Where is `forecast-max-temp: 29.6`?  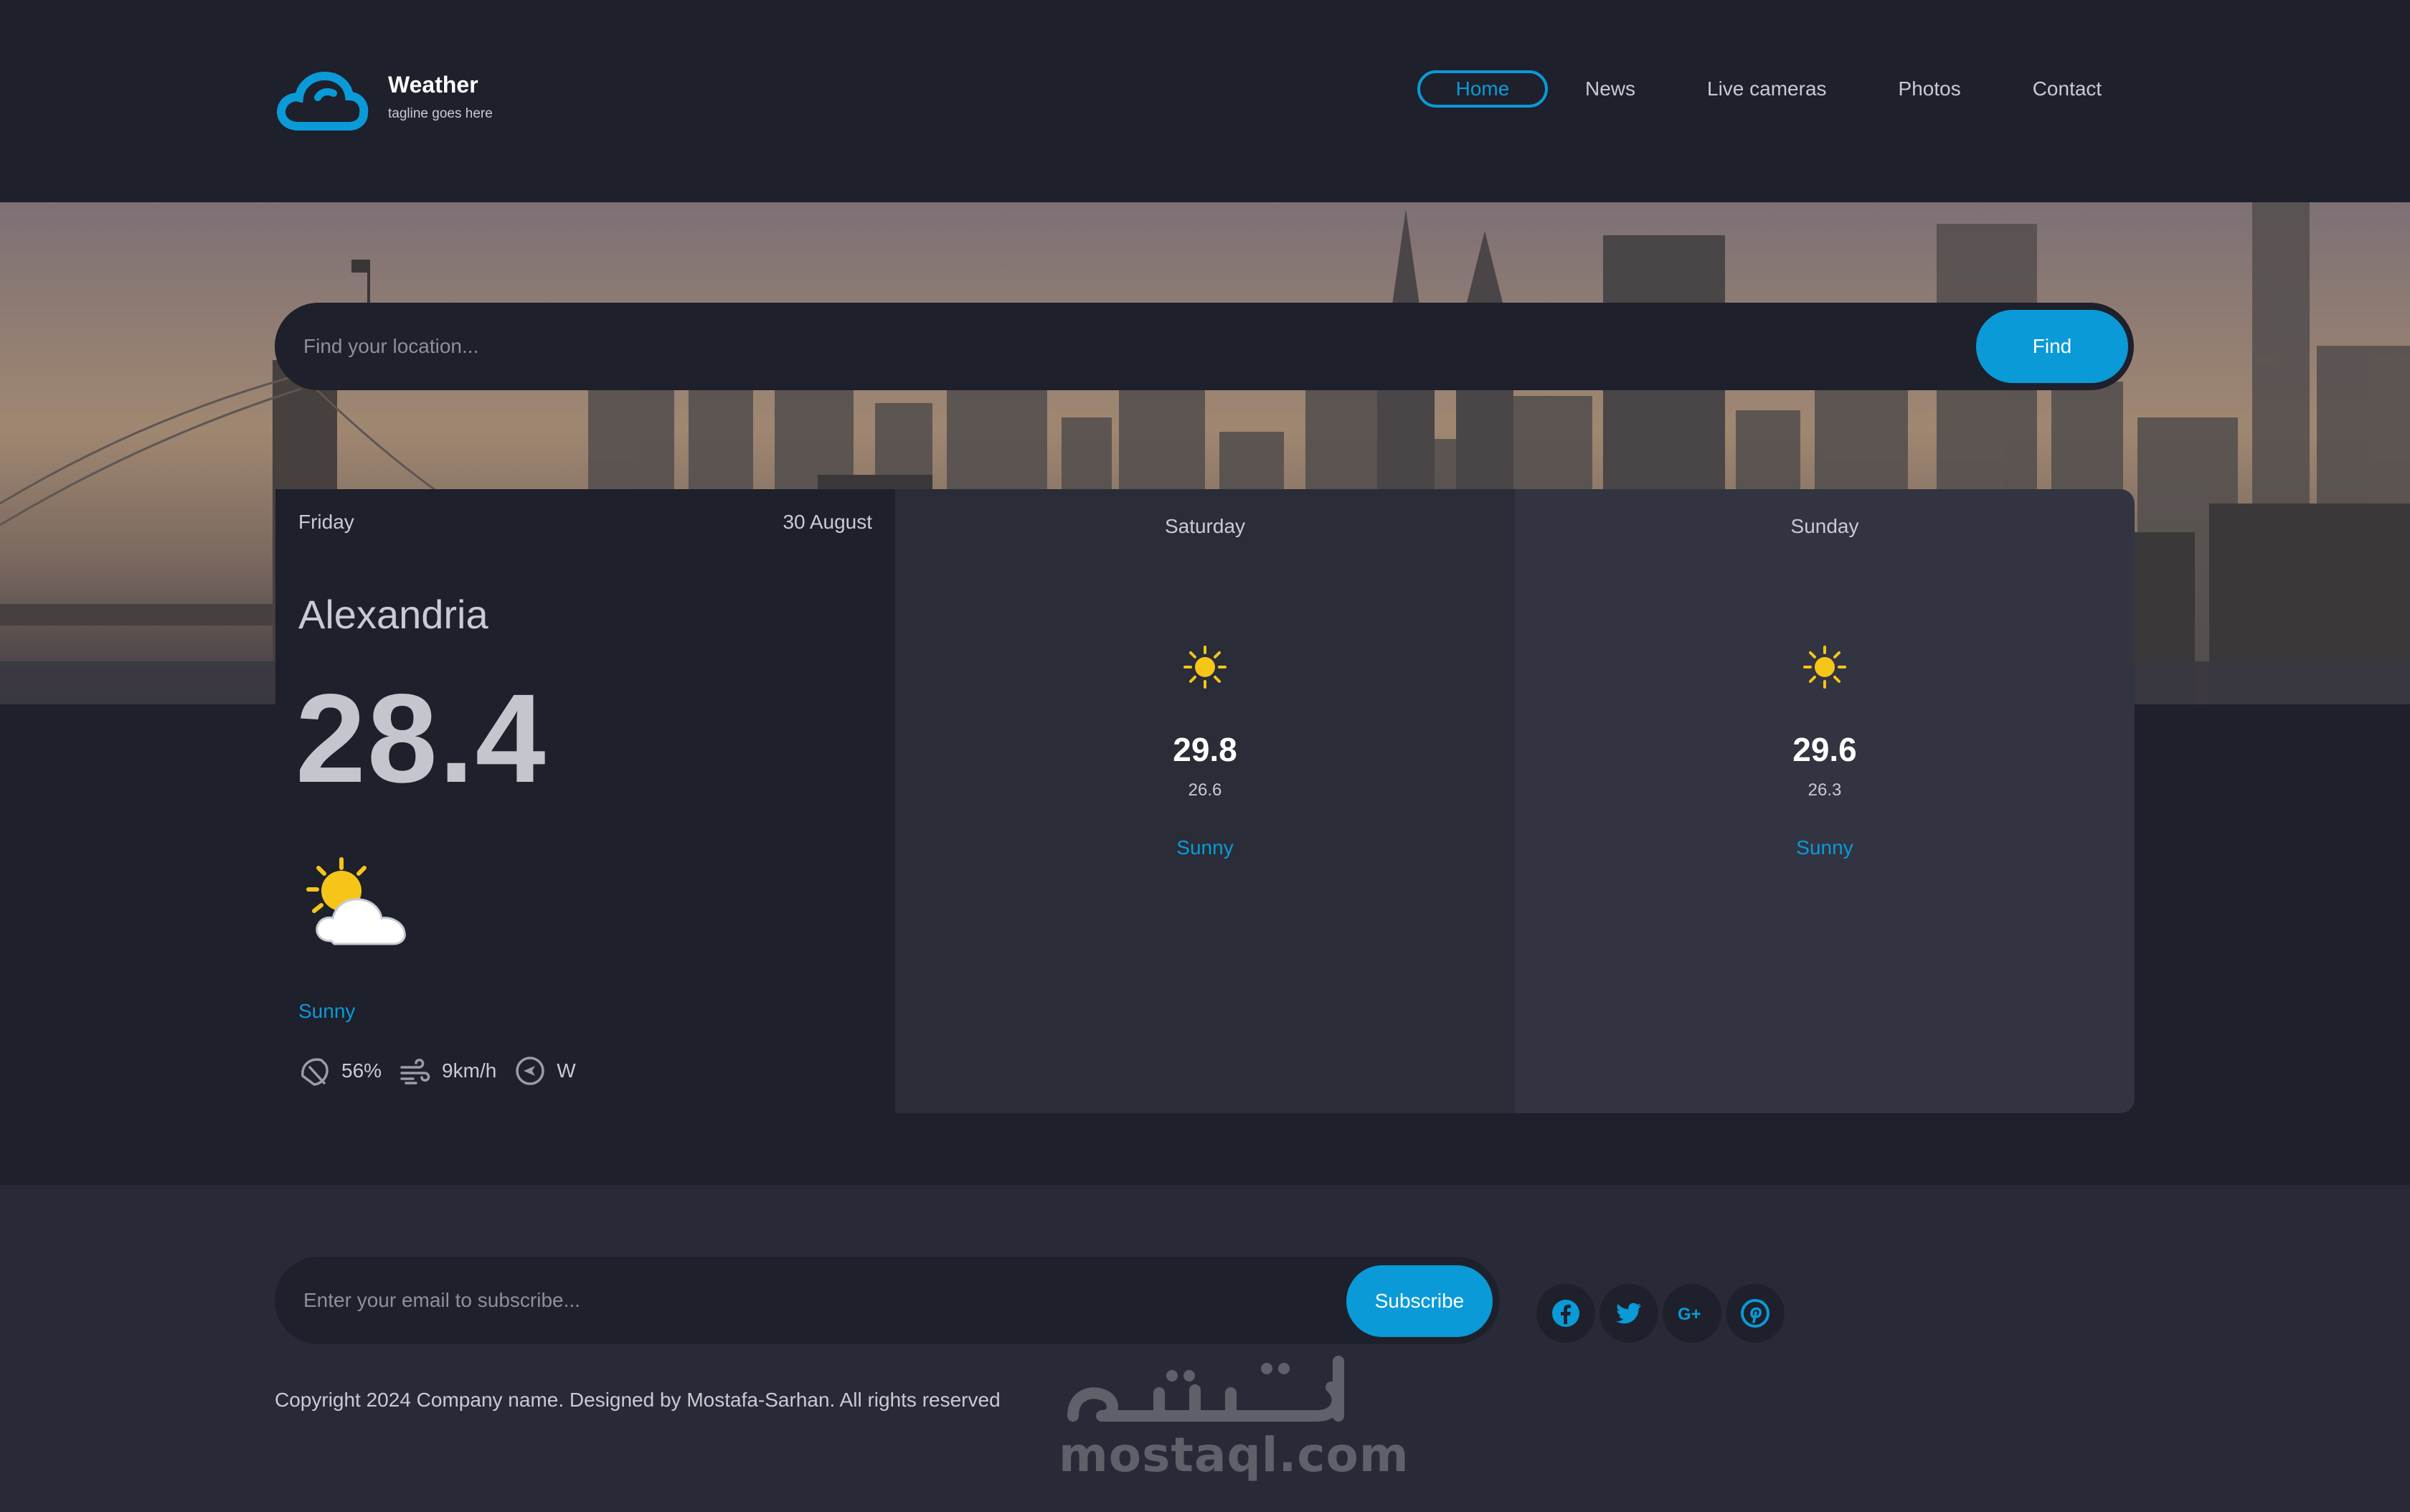
forecast-max-temp: 29.6 is located at coordinates (1824, 749).